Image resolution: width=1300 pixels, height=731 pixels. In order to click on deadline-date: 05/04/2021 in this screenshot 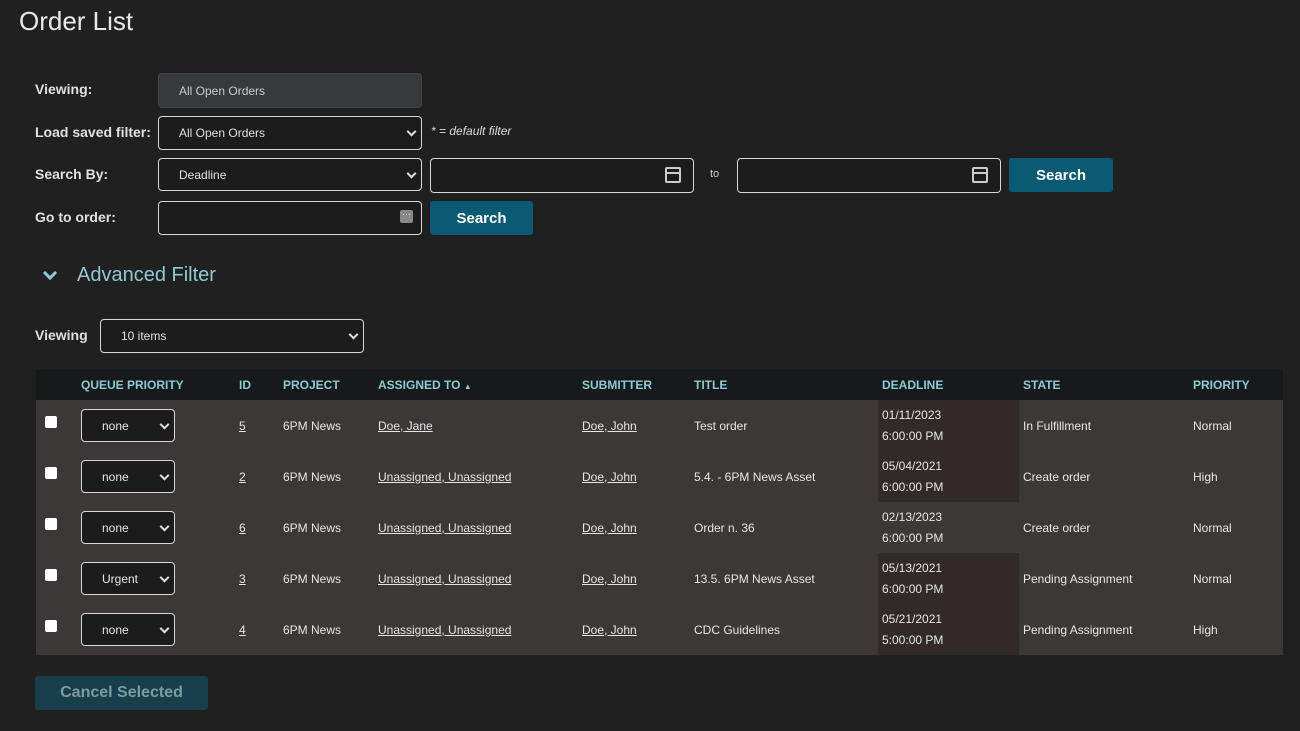, I will do `click(912, 465)`.